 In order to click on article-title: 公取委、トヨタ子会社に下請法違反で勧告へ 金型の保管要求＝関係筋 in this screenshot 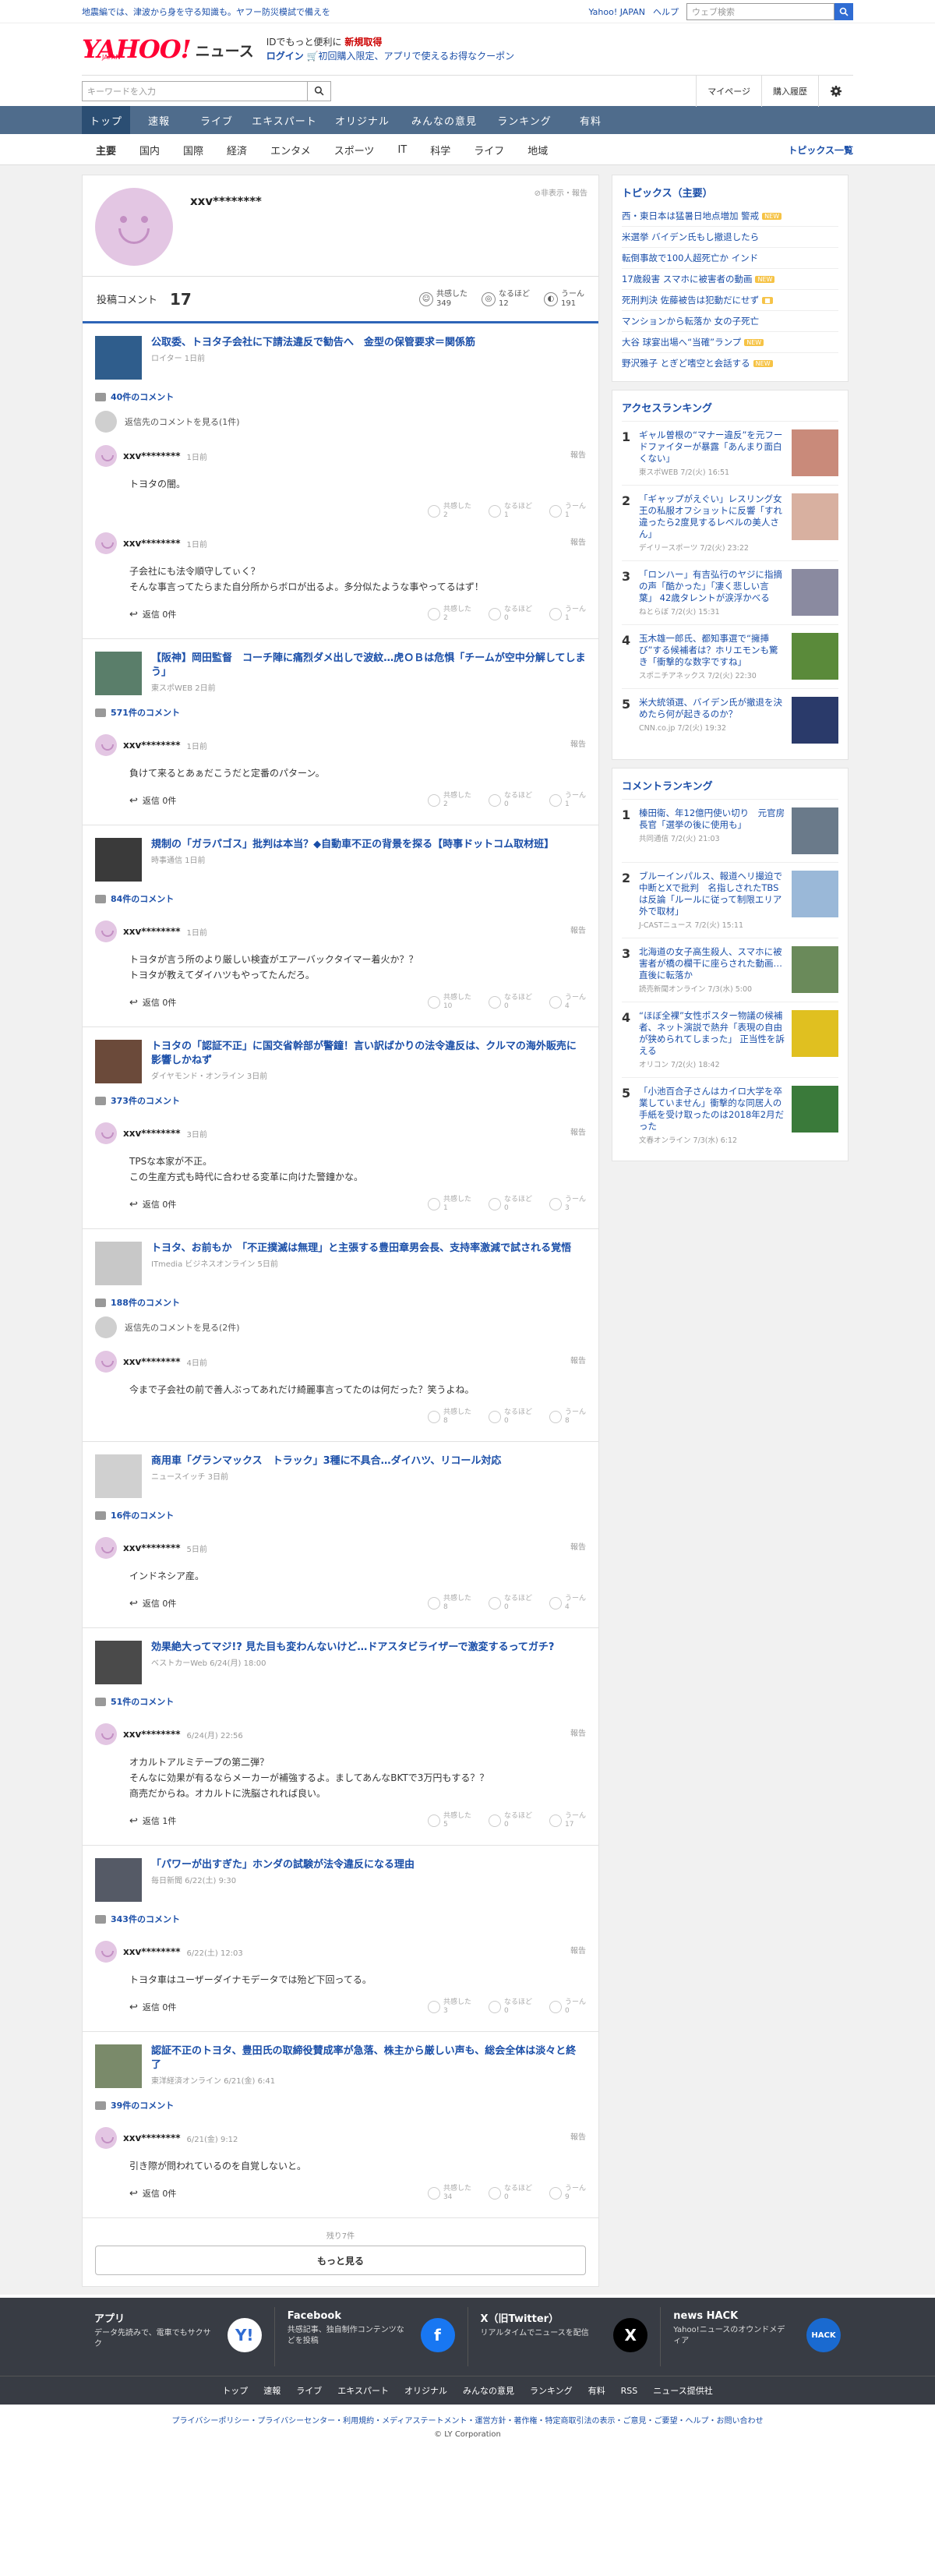, I will do `click(313, 342)`.